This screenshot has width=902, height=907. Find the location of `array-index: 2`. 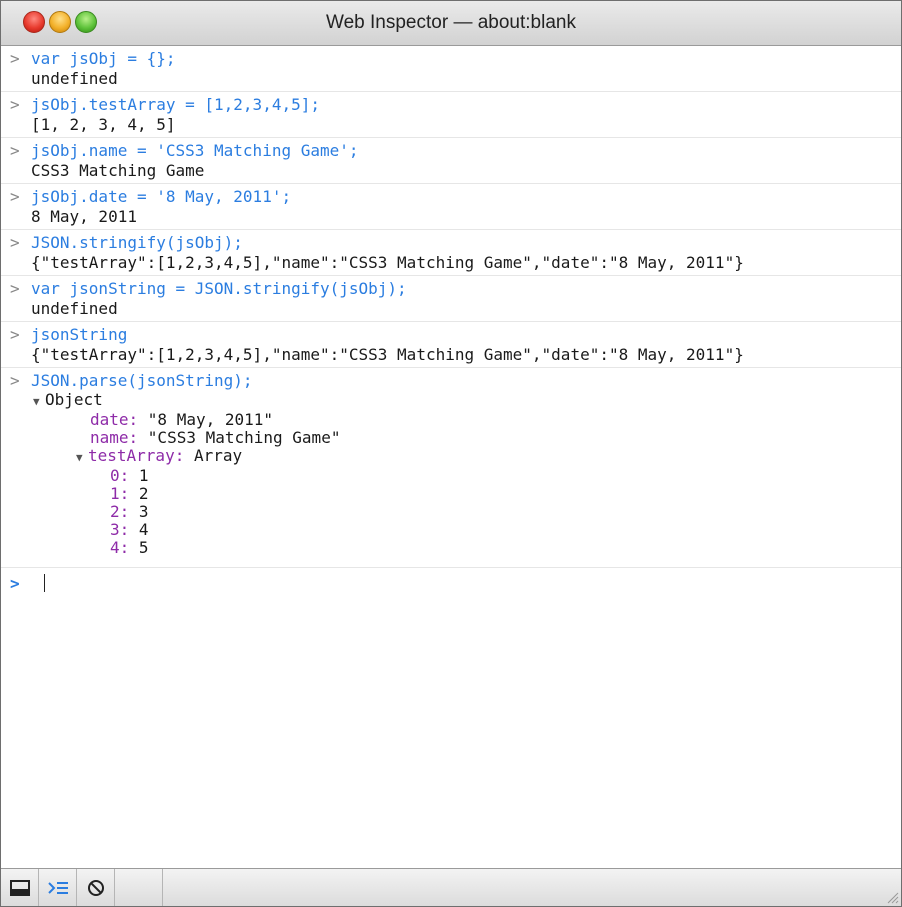

array-index: 2 is located at coordinates (115, 511).